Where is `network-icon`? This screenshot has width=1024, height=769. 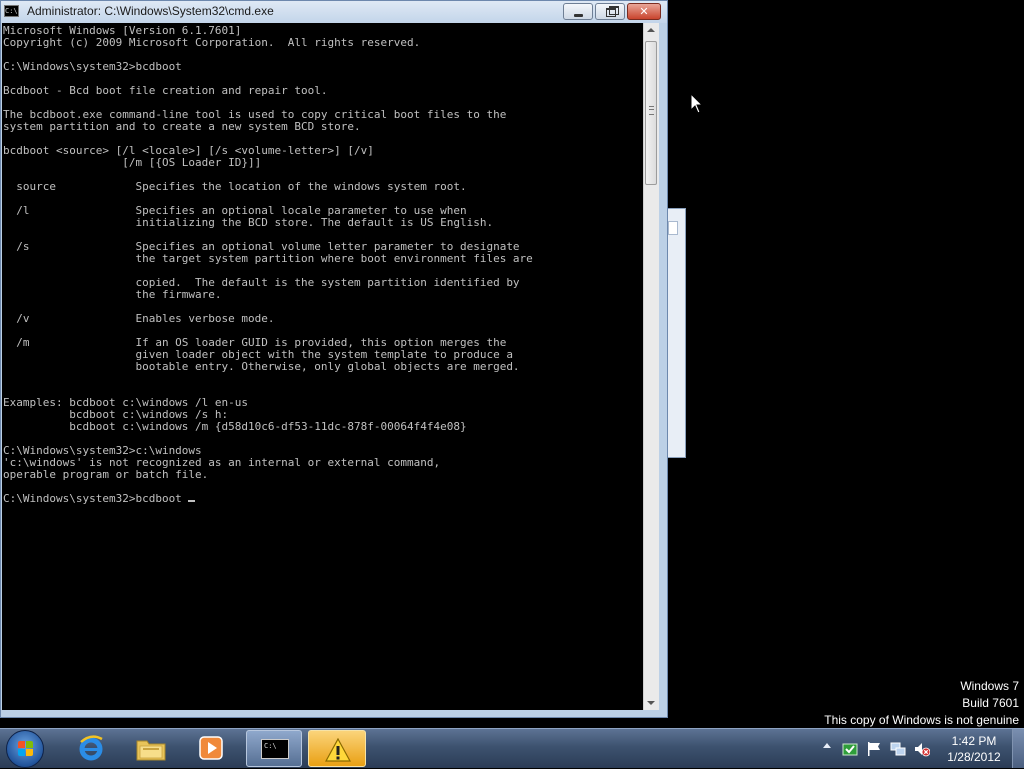 network-icon is located at coordinates (898, 749).